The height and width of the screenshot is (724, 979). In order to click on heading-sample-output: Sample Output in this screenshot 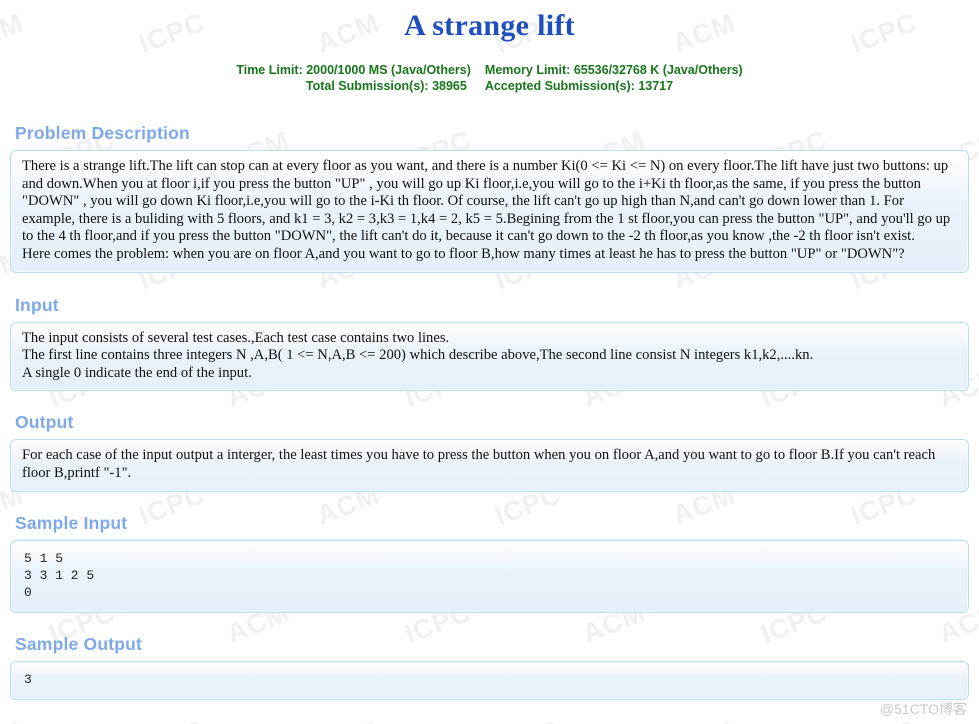, I will do `click(79, 643)`.